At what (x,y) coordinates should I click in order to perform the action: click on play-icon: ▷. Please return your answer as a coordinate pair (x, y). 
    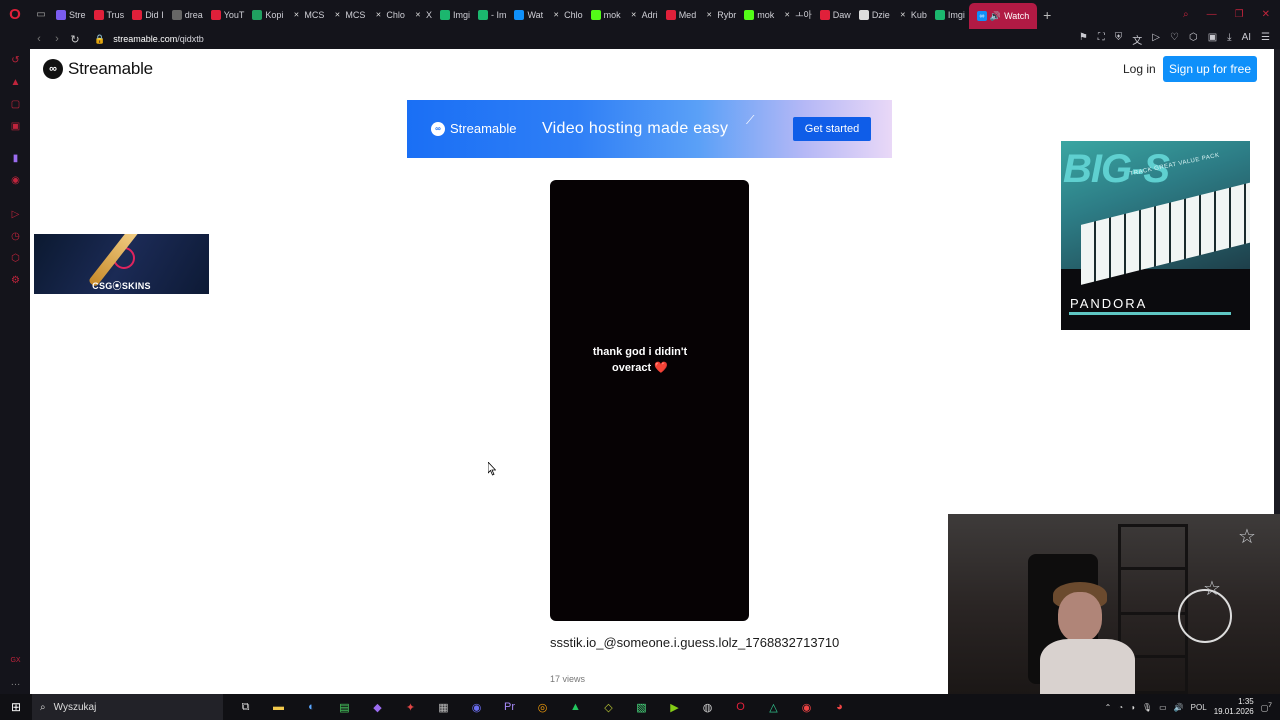
    Looking at the image, I should click on (1156, 39).